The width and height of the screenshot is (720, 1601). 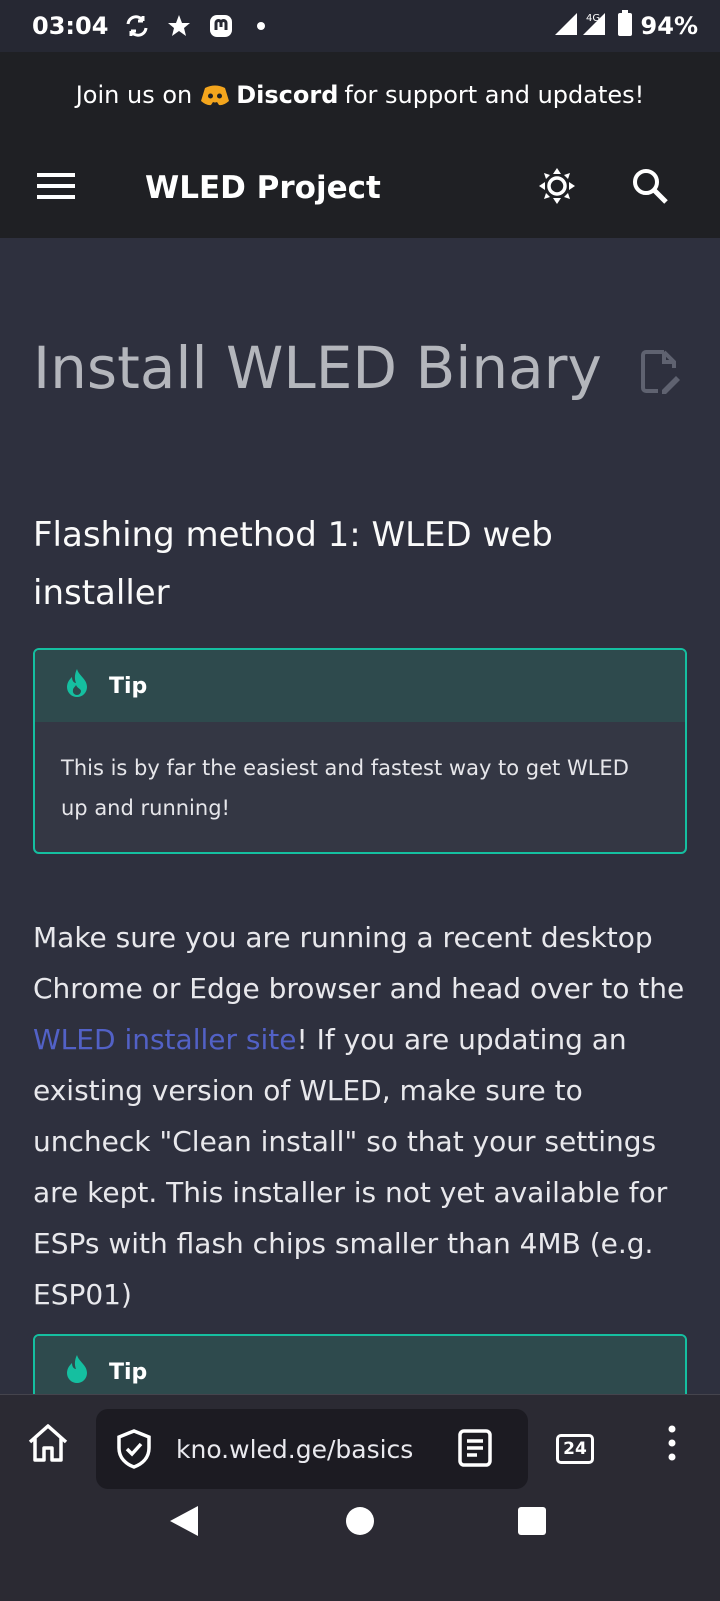 What do you see at coordinates (215, 95) in the screenshot?
I see `discord-icon` at bounding box center [215, 95].